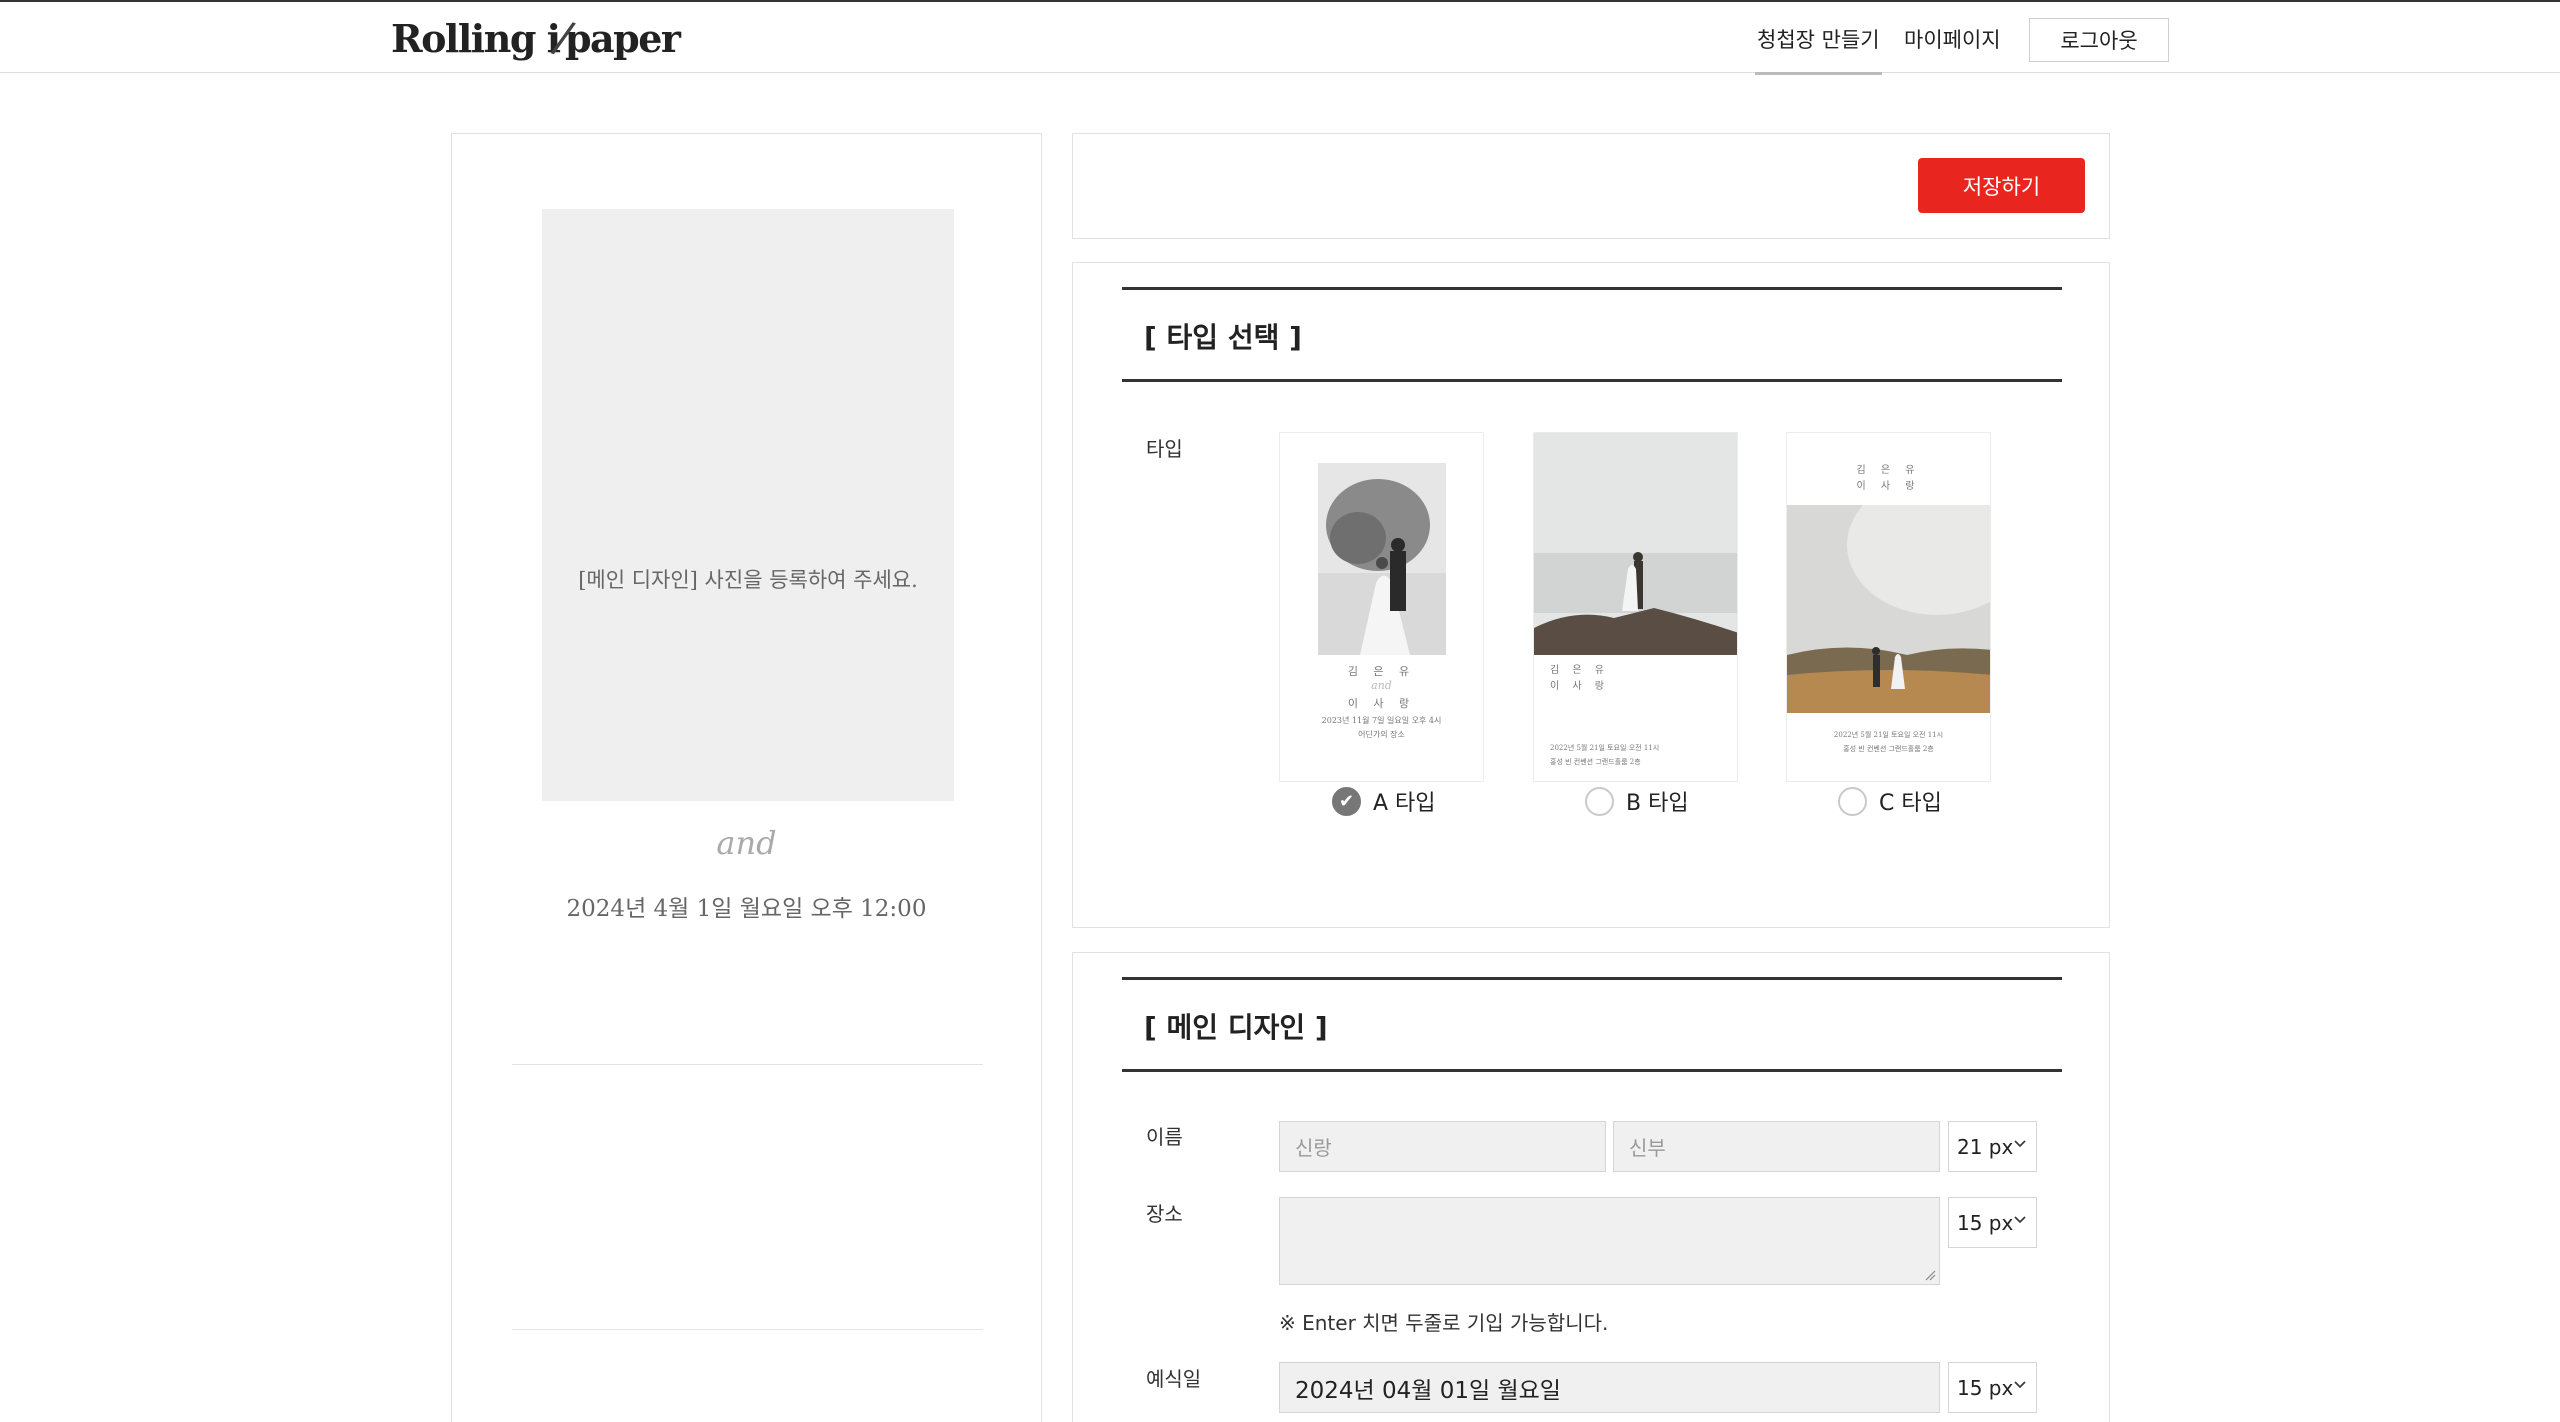  What do you see at coordinates (1381, 685) in the screenshot?
I see `type-a-and: and` at bounding box center [1381, 685].